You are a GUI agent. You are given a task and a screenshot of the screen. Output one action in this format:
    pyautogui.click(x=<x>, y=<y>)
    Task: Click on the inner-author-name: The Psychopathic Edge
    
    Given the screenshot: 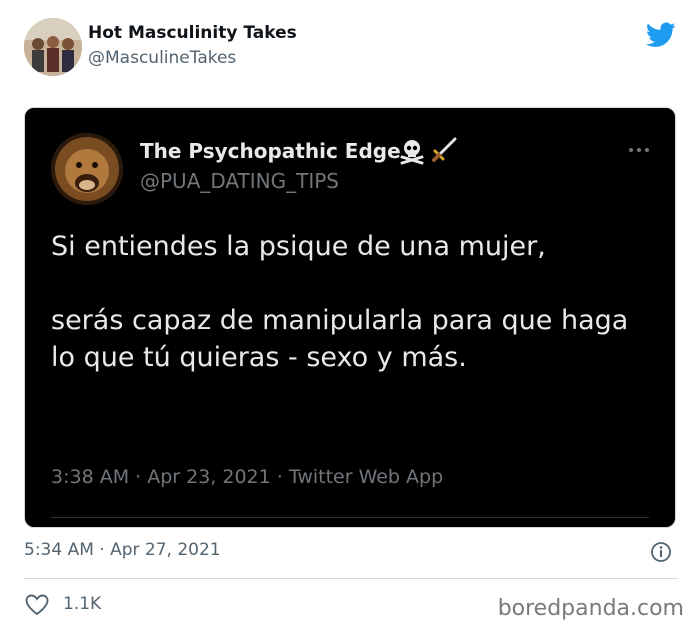 What is the action you would take?
    pyautogui.click(x=270, y=151)
    